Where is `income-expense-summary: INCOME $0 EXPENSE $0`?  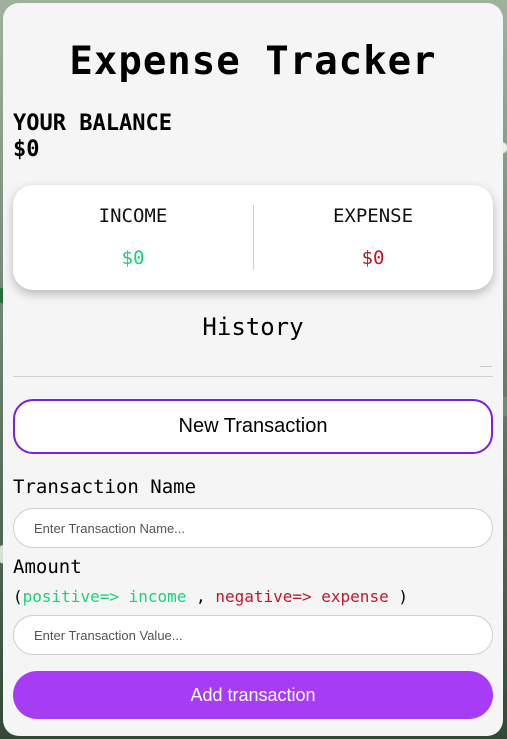
income-expense-summary: INCOME $0 EXPENSE $0 is located at coordinates (253, 237).